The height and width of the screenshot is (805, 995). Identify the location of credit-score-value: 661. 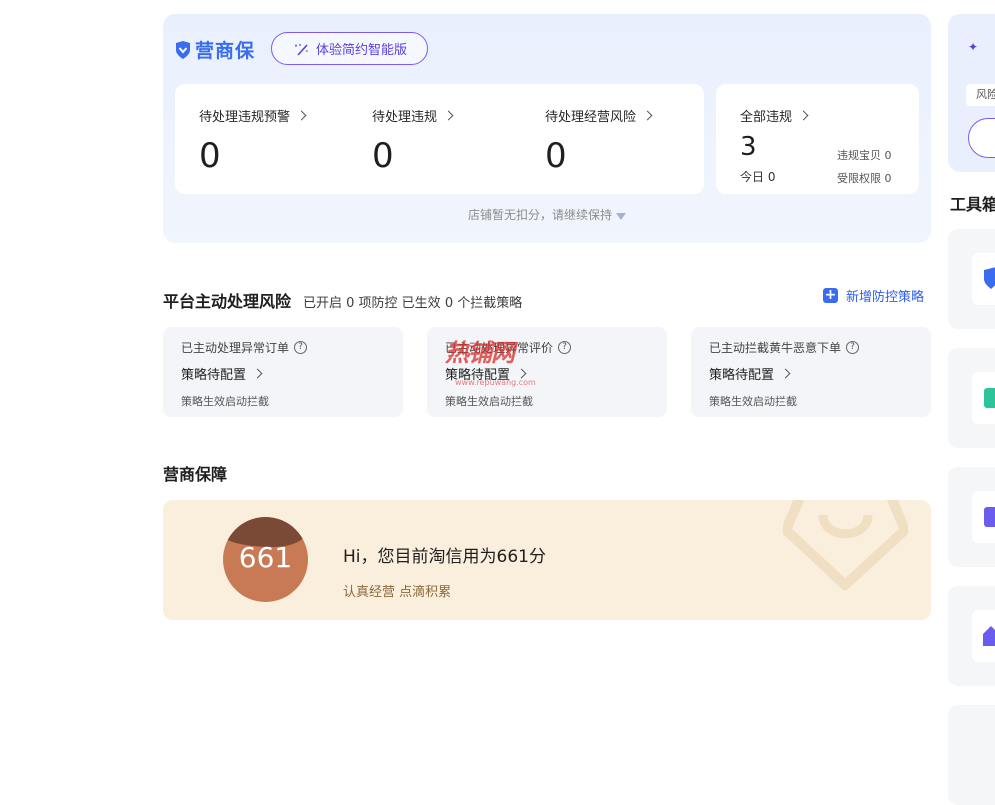
(265, 557).